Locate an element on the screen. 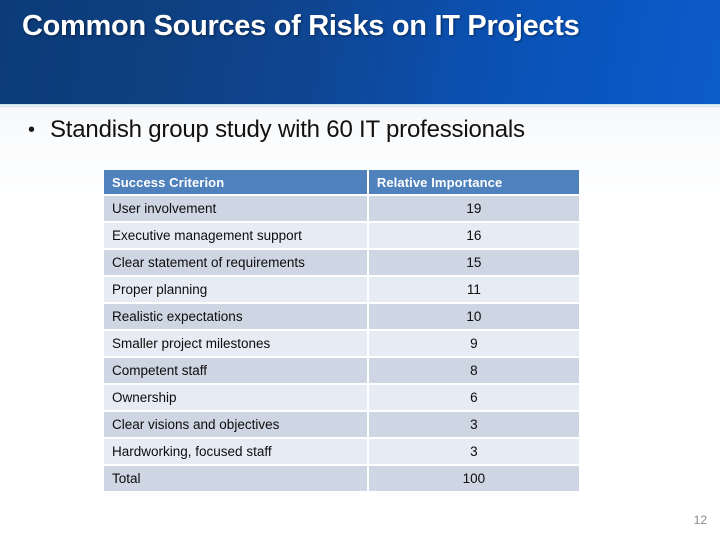 This screenshot has width=720, height=540. cell-success-criterion: Competent staff is located at coordinates (235, 370).